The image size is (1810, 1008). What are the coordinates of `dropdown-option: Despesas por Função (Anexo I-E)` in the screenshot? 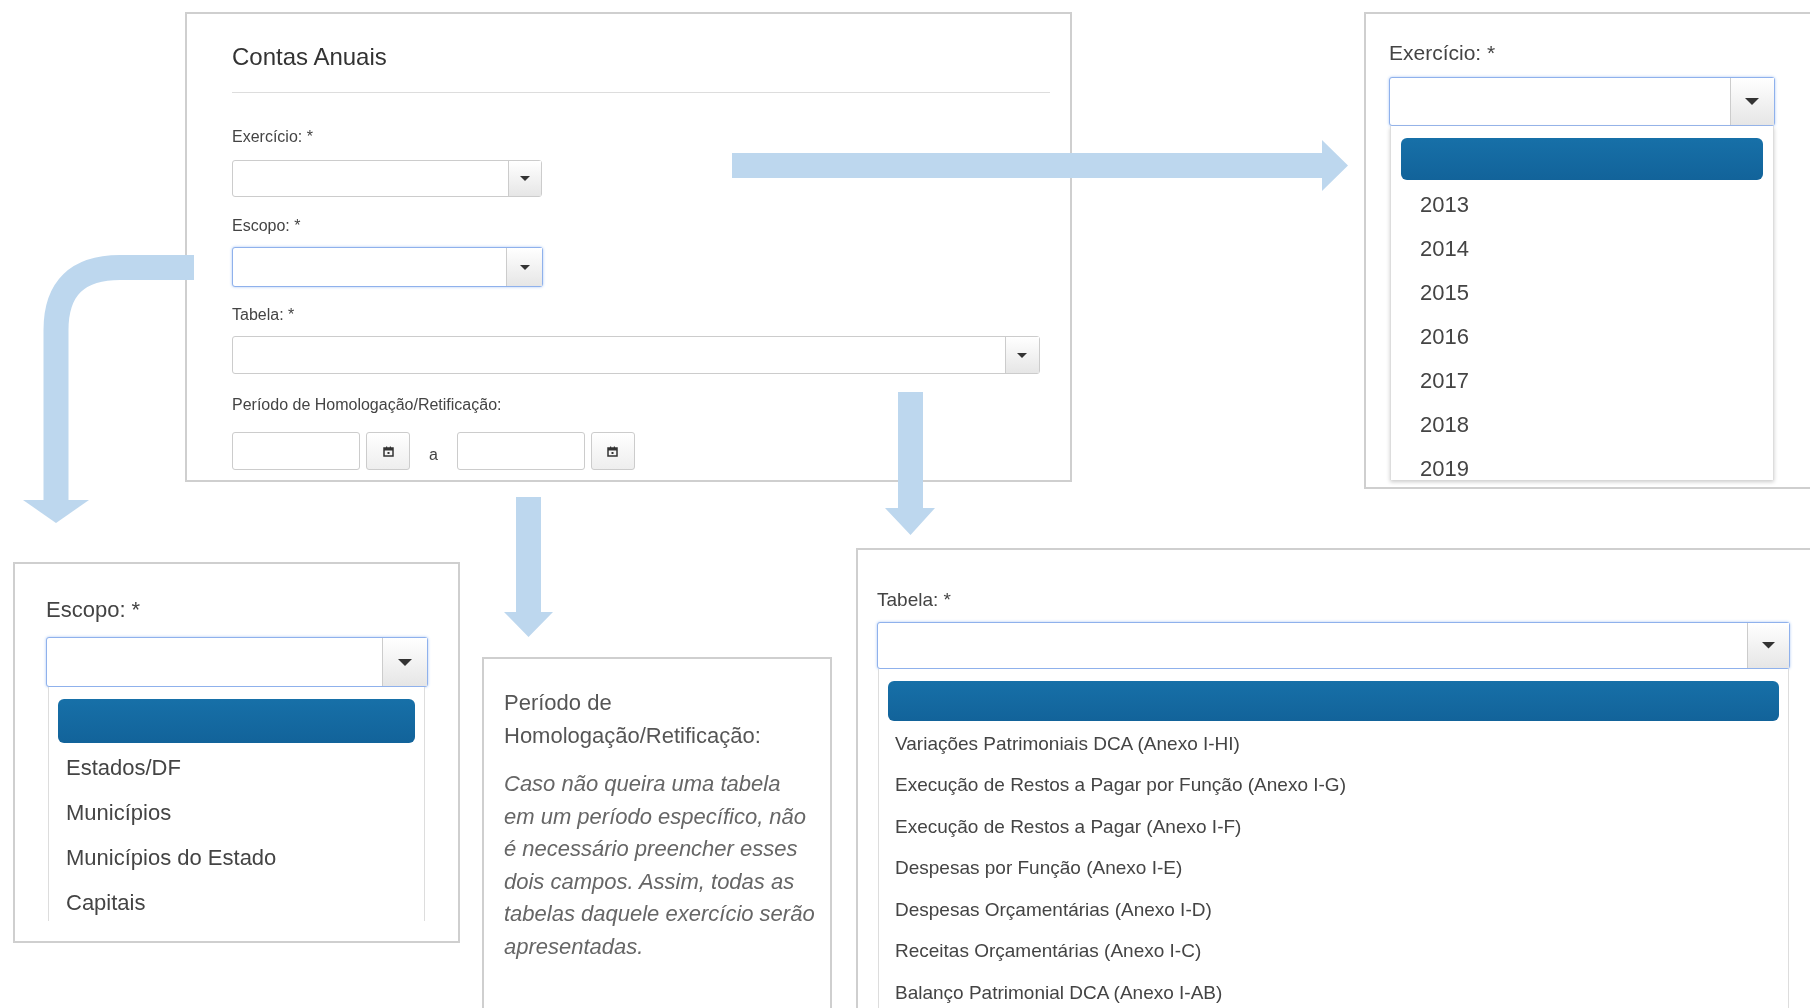 It's located at (1333, 868).